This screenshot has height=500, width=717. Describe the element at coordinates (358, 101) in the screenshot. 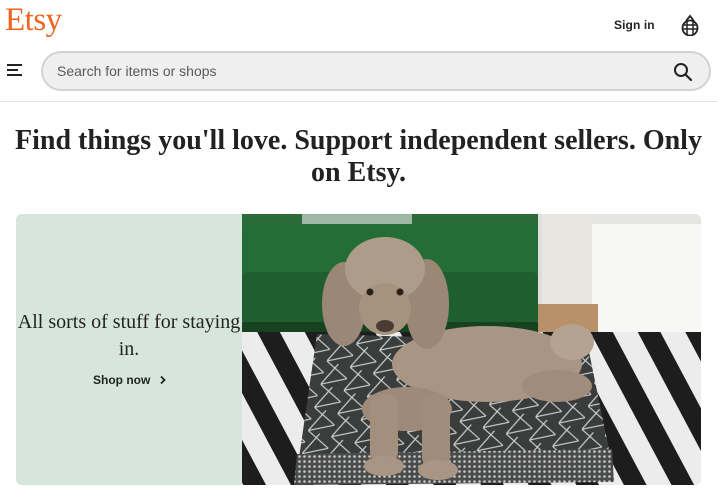

I see `header-divider` at that location.